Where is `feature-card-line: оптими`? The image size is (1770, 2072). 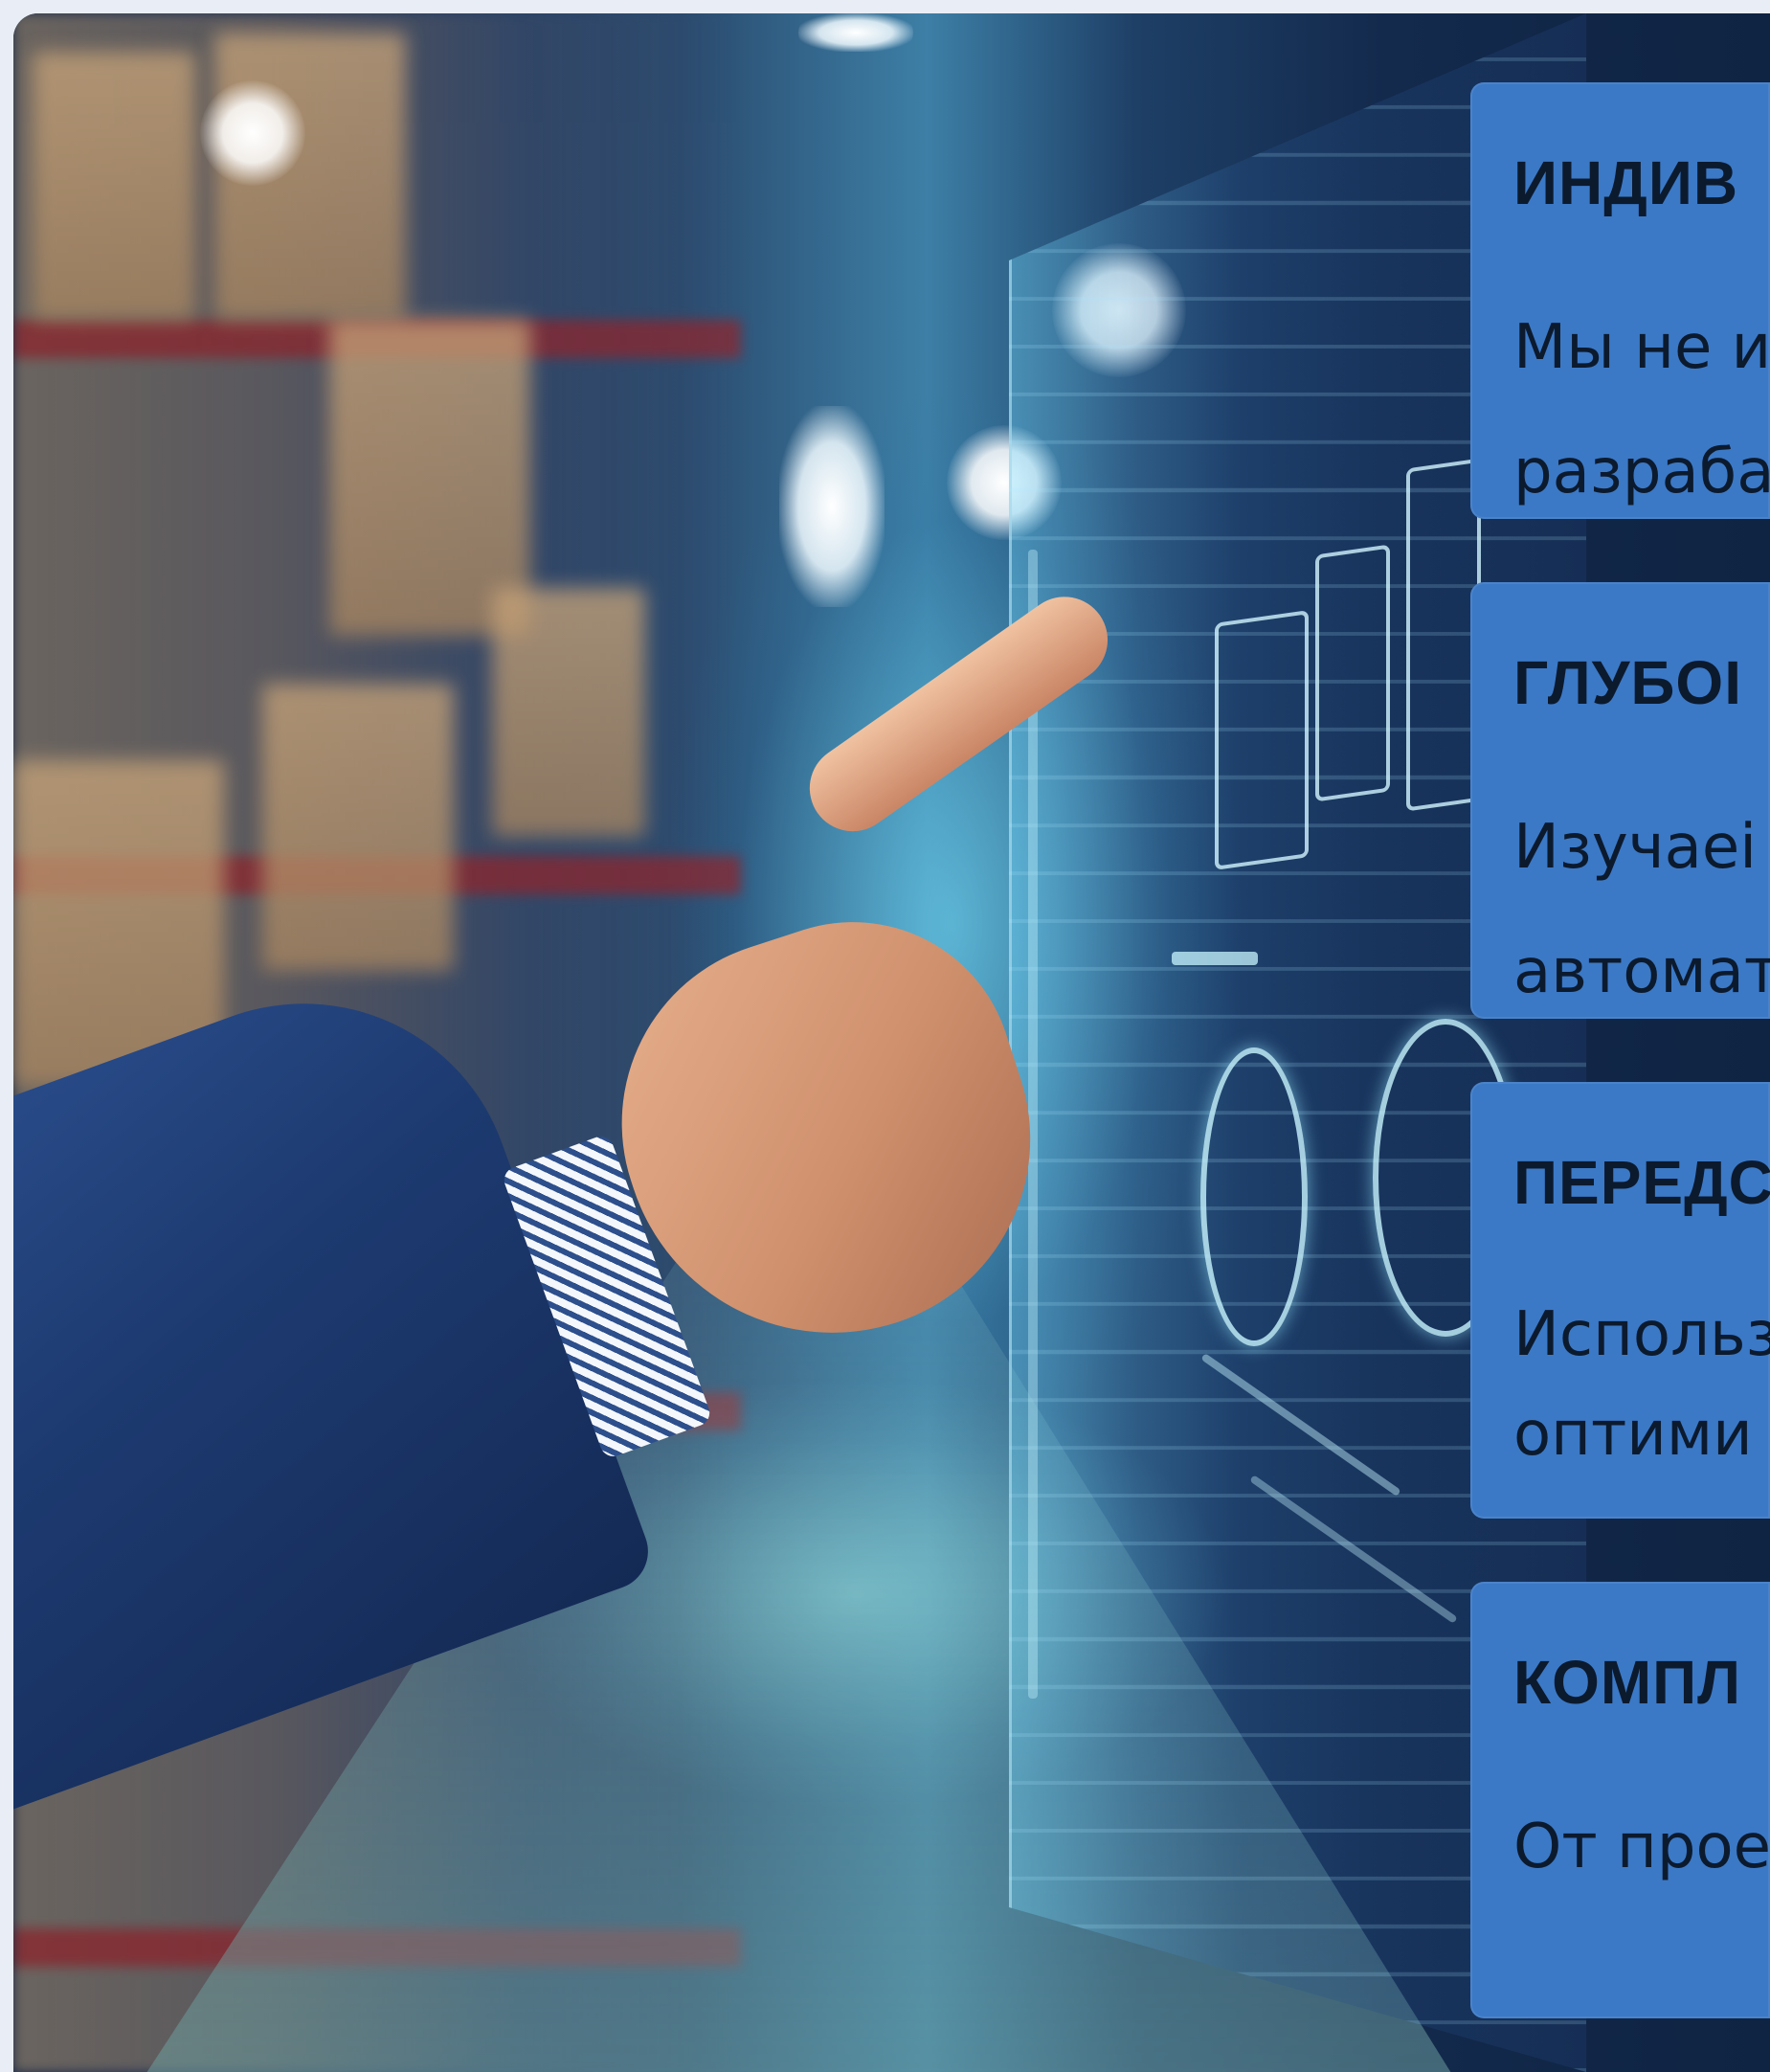
feature-card-line: оптими is located at coordinates (1633, 1435).